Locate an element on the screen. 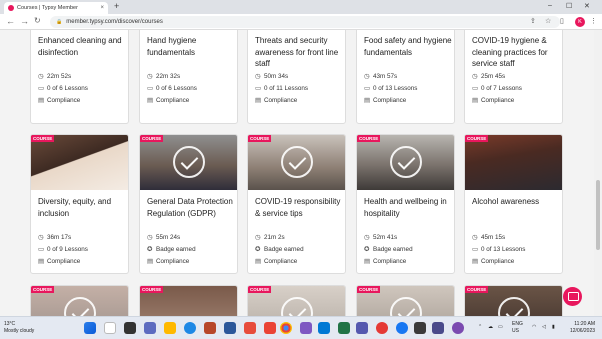 Image resolution: width=602 pixels, height=339 pixels. teams-icon is located at coordinates (150, 328).